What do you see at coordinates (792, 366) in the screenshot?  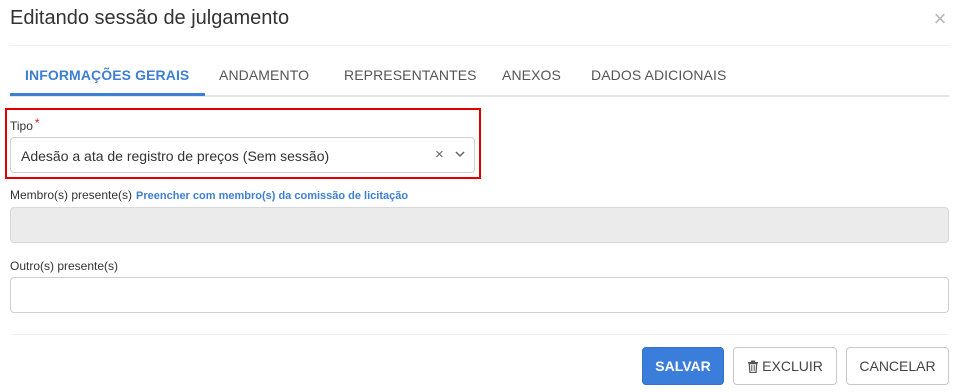 I see `delete-button-label: EXCLUIR` at bounding box center [792, 366].